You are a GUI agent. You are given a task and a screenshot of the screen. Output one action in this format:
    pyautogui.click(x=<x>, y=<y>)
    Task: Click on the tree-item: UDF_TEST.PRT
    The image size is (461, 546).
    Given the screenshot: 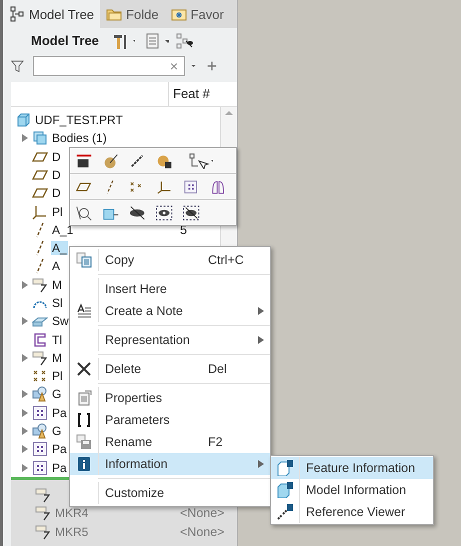 What is the action you would take?
    pyautogui.click(x=79, y=120)
    